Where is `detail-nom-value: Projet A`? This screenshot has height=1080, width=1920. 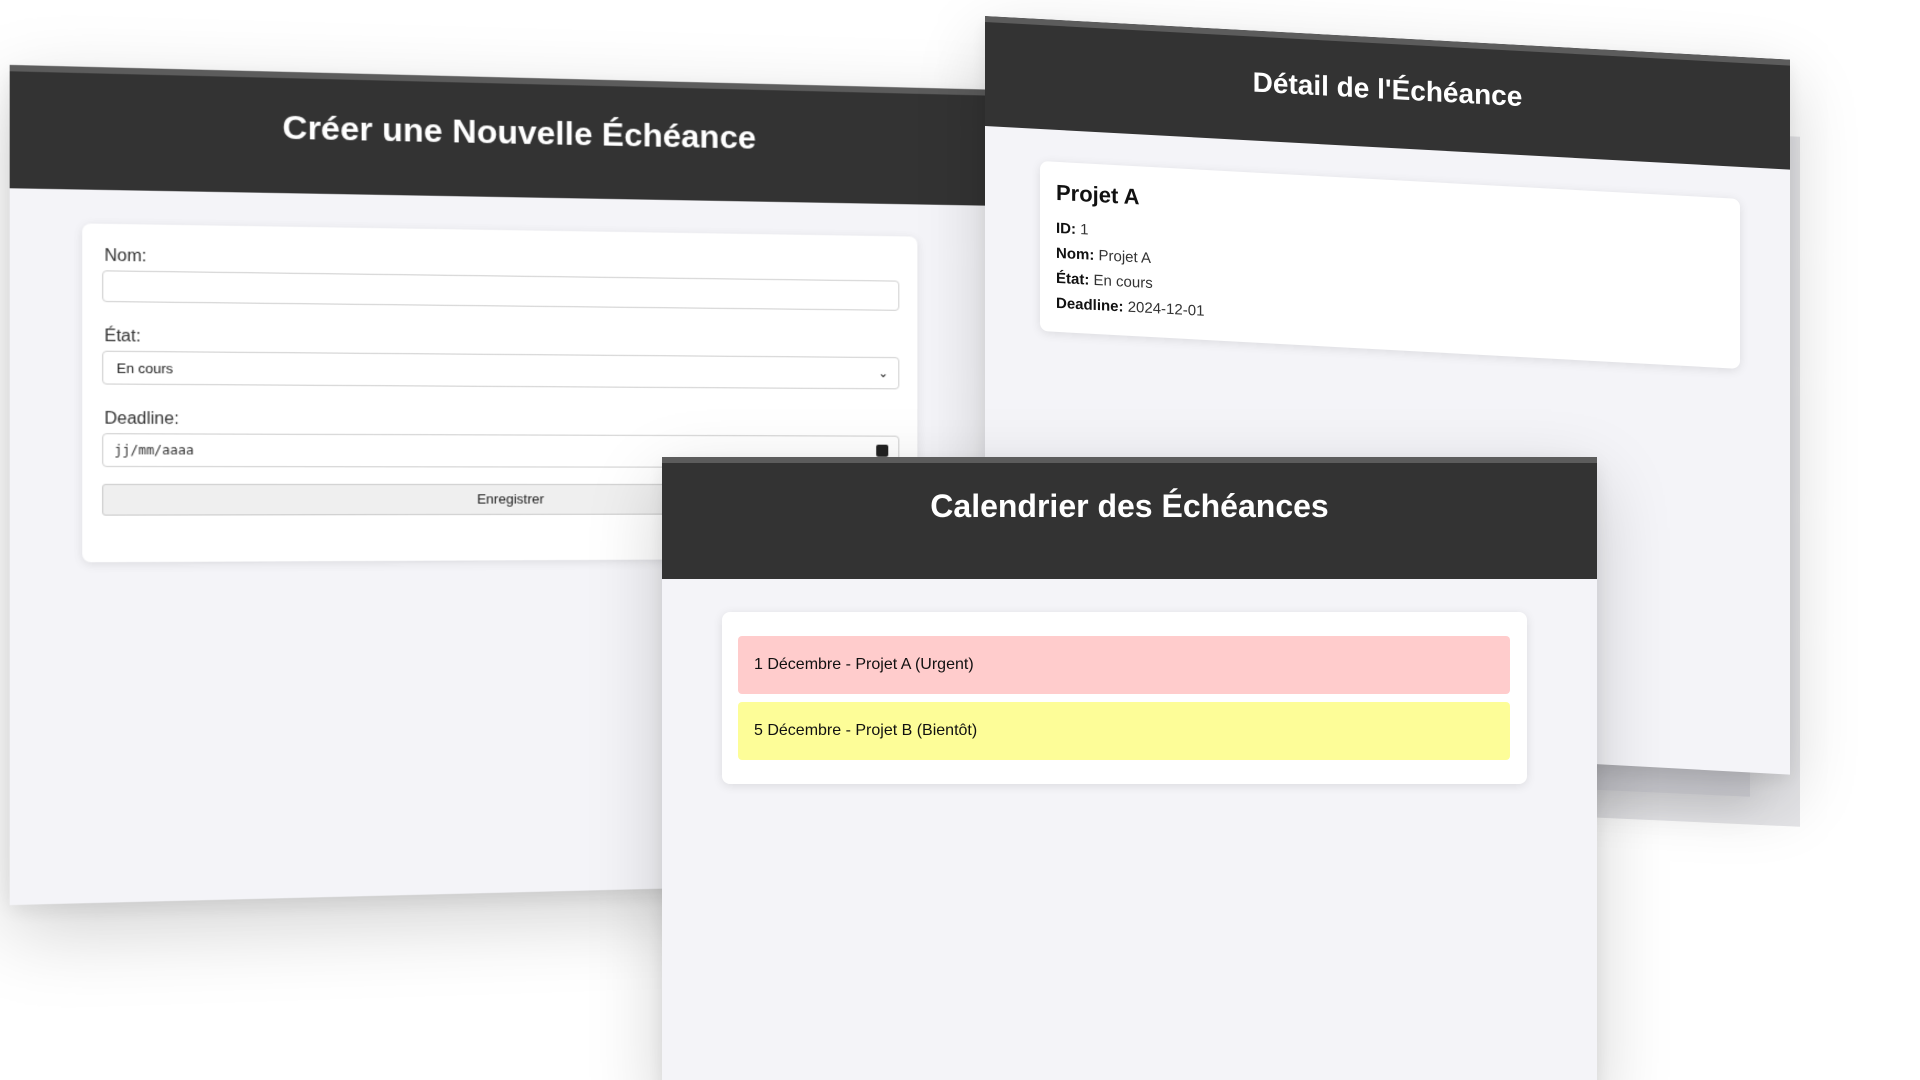
detail-nom-value: Projet A is located at coordinates (1125, 257).